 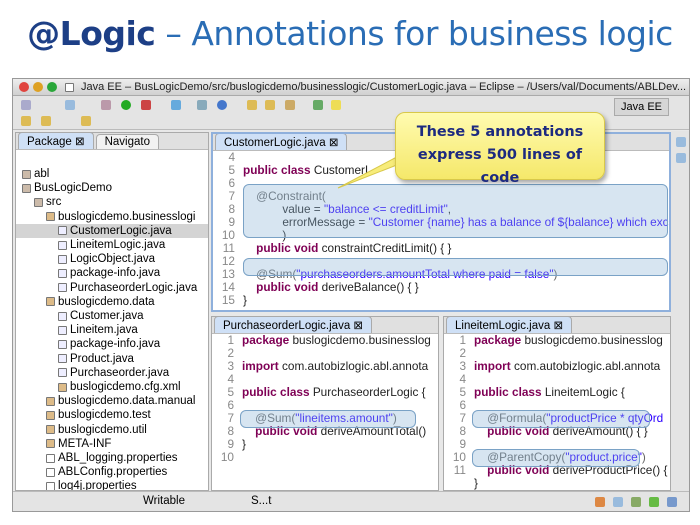 What do you see at coordinates (509, 392) in the screenshot?
I see `code-token: public class` at bounding box center [509, 392].